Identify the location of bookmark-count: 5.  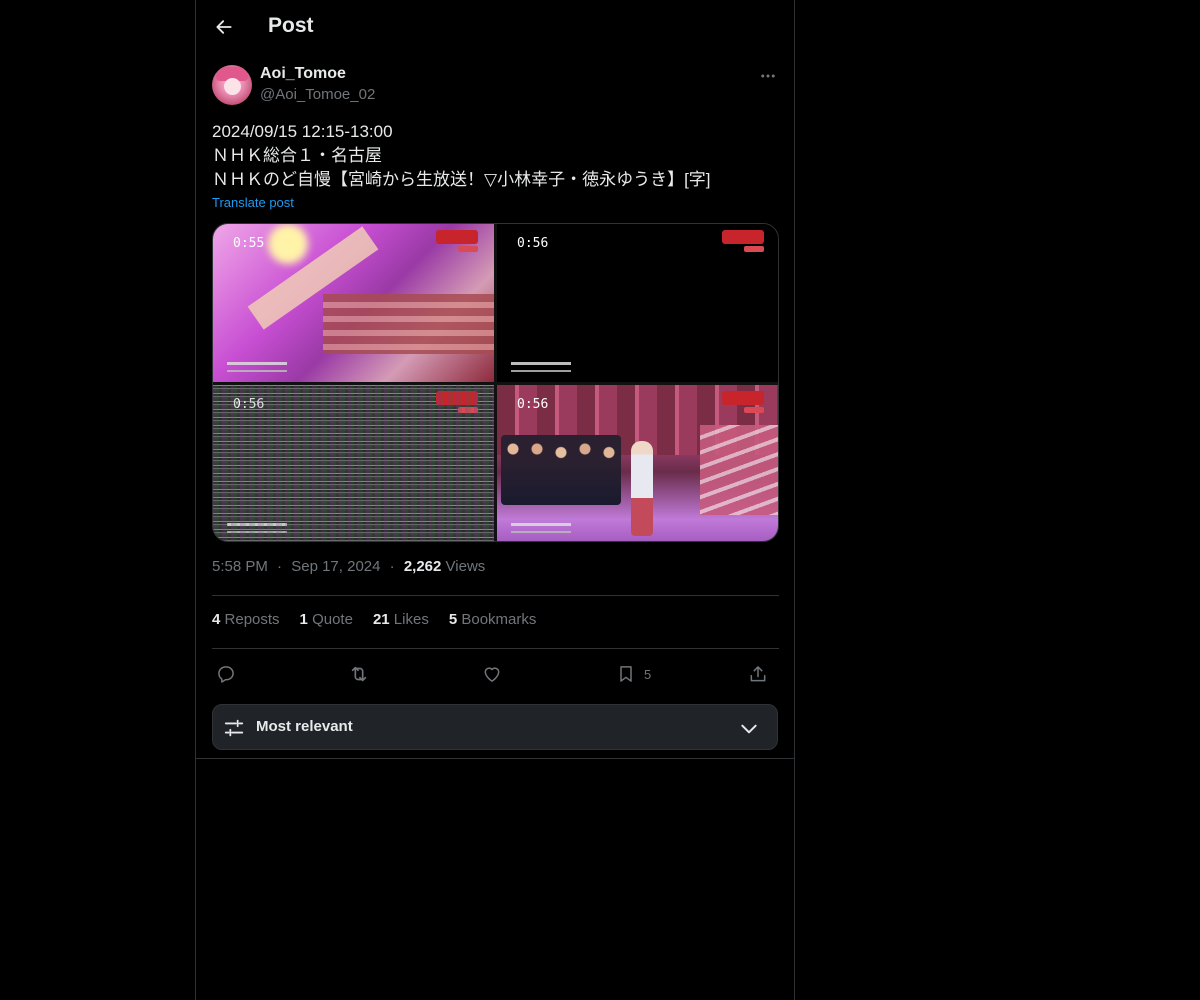
(648, 674).